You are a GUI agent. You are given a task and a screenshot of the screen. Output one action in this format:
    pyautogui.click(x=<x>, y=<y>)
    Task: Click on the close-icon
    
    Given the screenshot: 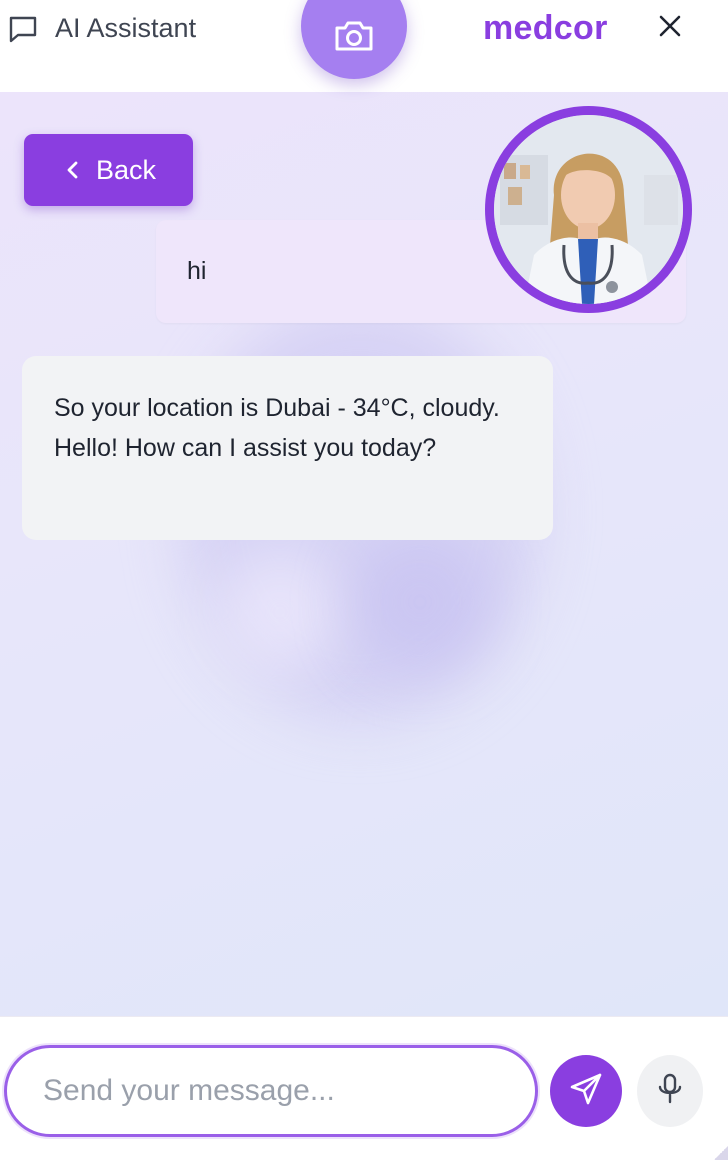 What is the action you would take?
    pyautogui.click(x=670, y=28)
    